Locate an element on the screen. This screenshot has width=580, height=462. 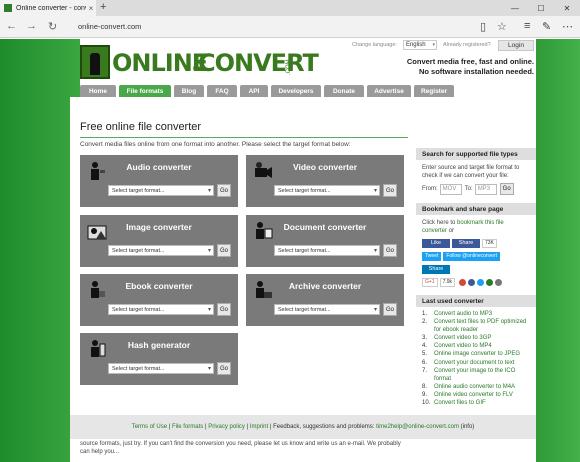
list-item: 8. Online audio converter to M4A is located at coordinates (476, 387).